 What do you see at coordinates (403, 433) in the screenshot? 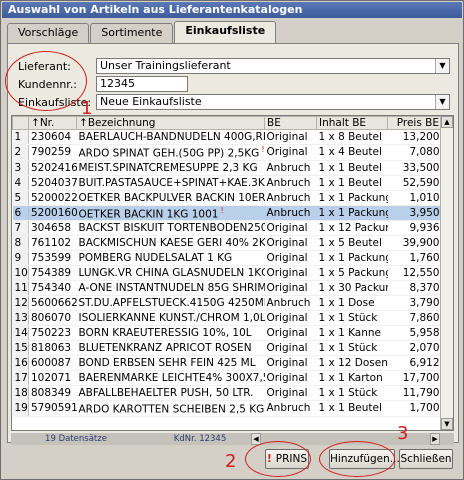
I see `annotation-number-3: 3` at bounding box center [403, 433].